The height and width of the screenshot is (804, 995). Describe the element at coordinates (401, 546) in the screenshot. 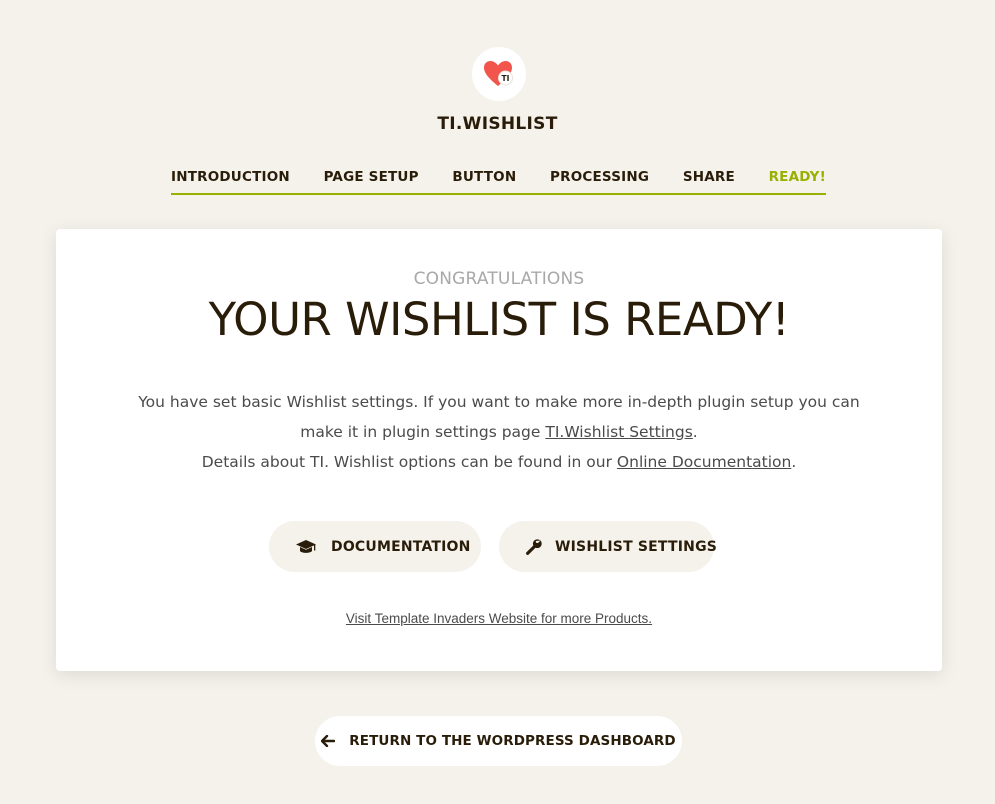

I see `documentation-button-label: DOCUMENTATION` at that location.